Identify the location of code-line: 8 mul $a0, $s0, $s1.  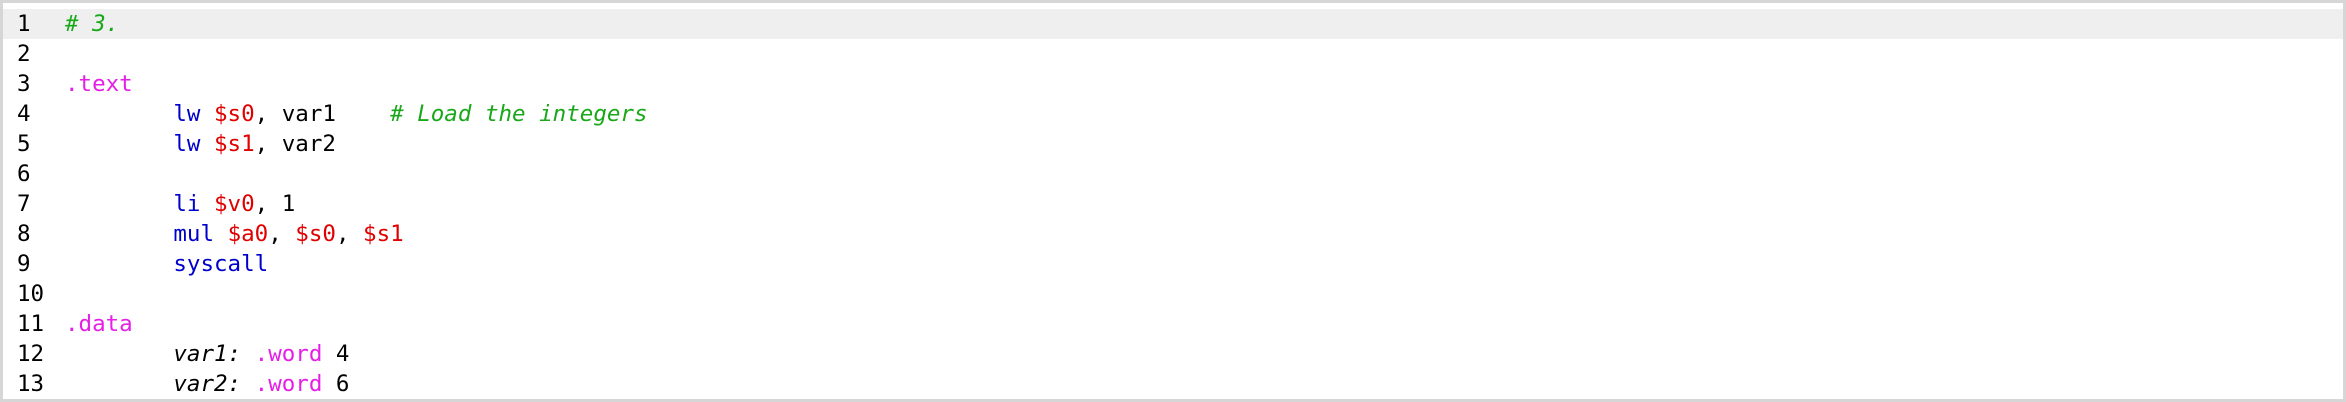
(1173, 234).